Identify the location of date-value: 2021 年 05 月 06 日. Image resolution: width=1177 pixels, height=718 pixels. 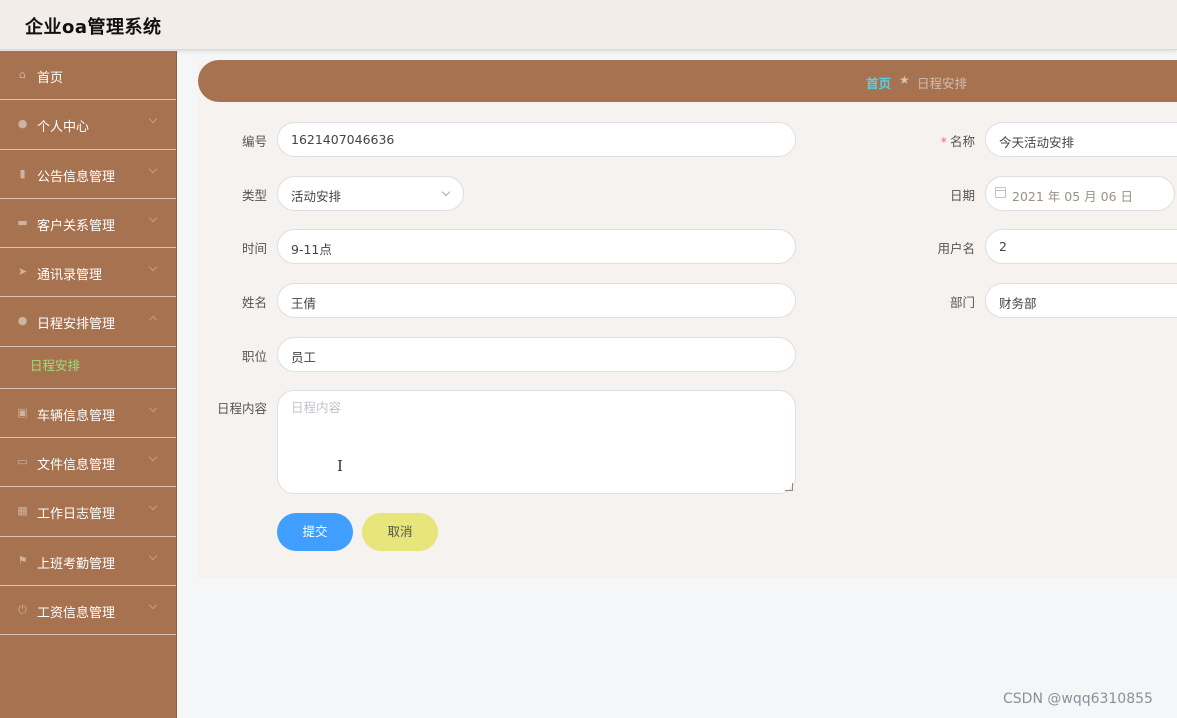
(1072, 196).